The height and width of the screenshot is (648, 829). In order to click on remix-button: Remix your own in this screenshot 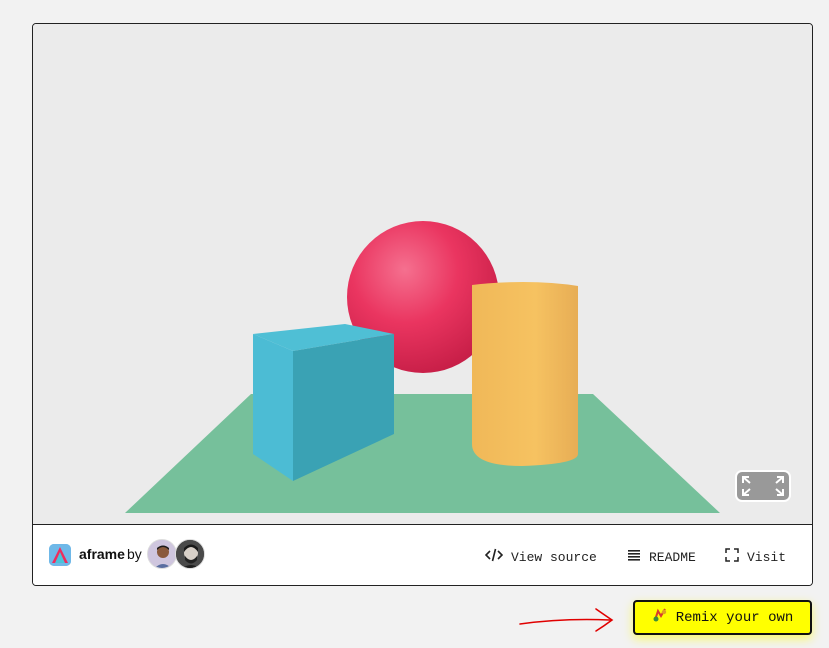, I will do `click(722, 617)`.